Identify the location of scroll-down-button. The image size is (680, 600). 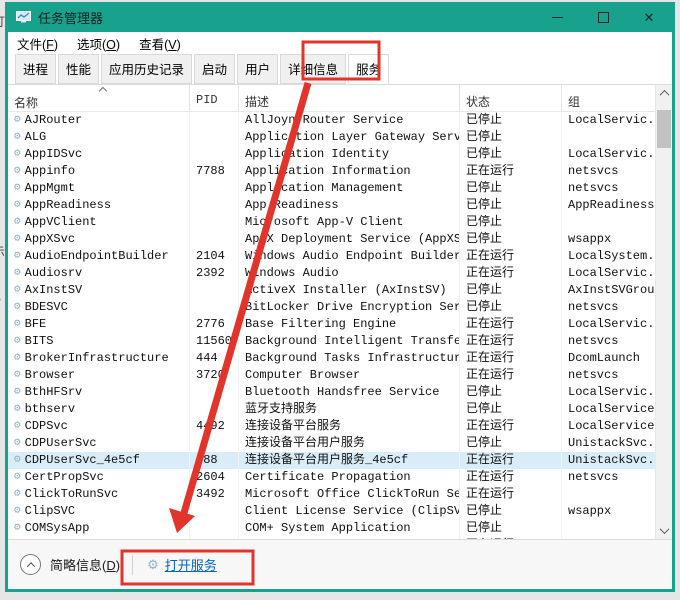
(664, 530).